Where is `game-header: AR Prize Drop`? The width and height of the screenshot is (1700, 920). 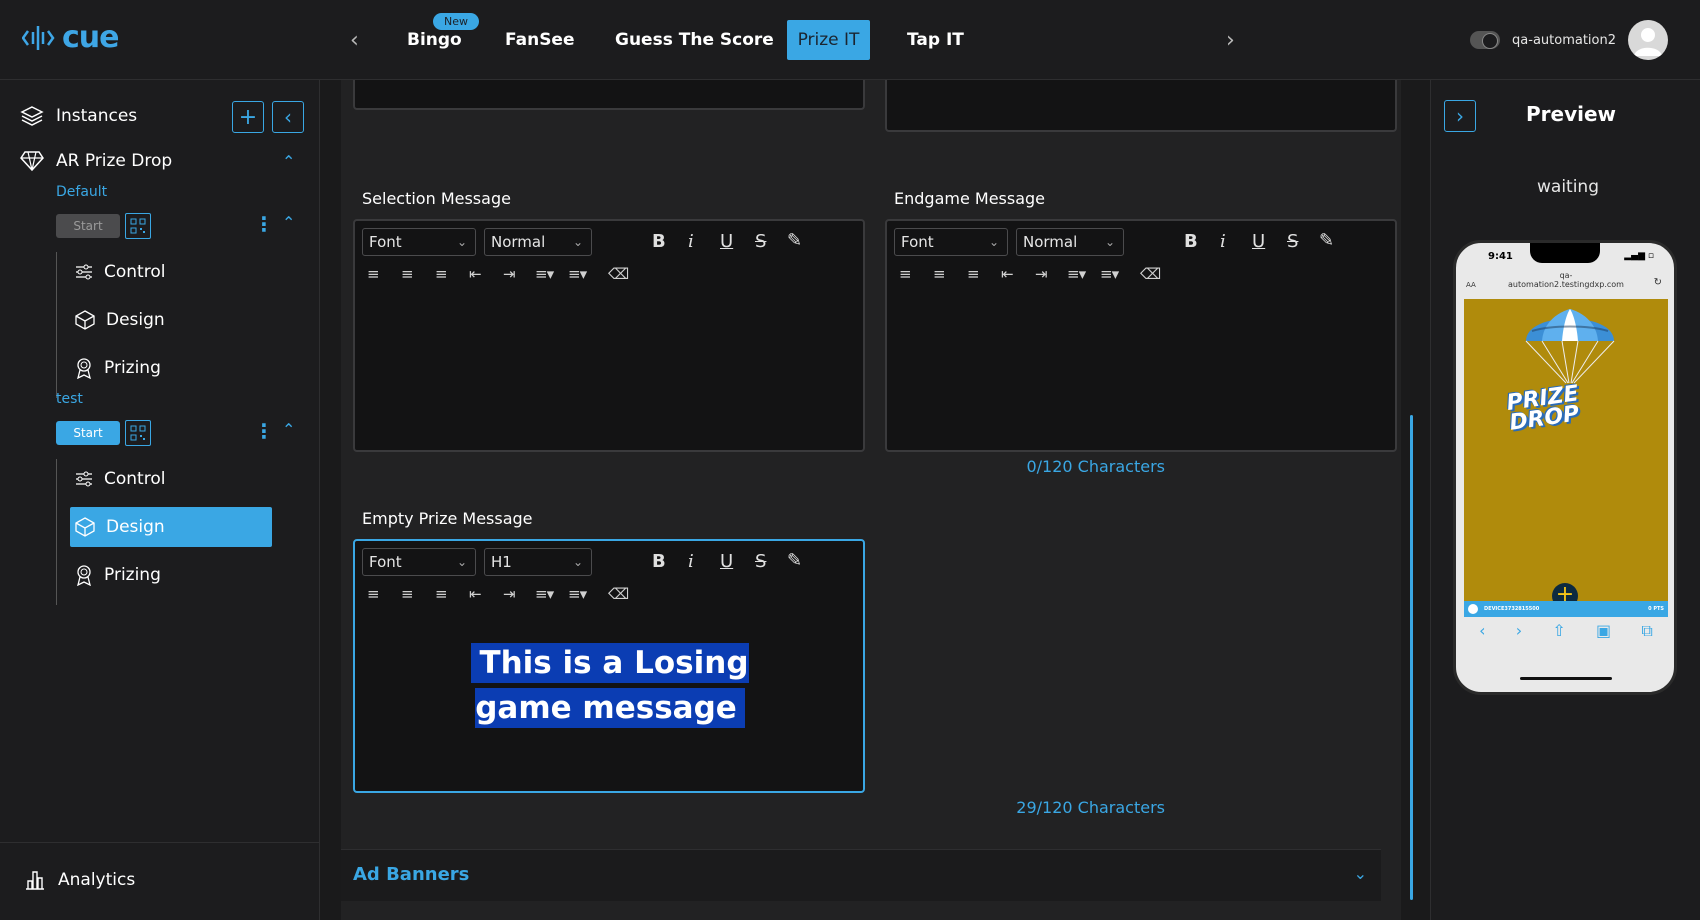 game-header: AR Prize Drop is located at coordinates (96, 161).